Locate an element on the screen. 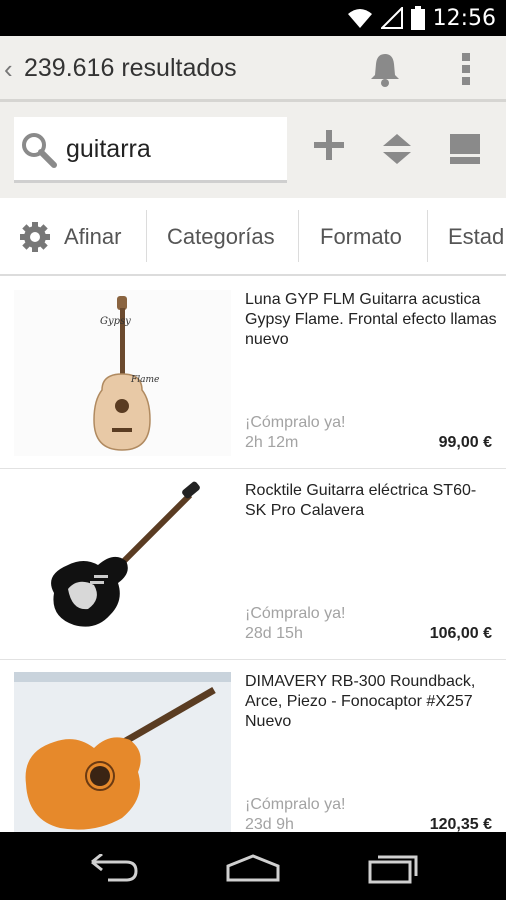  add-icon is located at coordinates (329, 145).